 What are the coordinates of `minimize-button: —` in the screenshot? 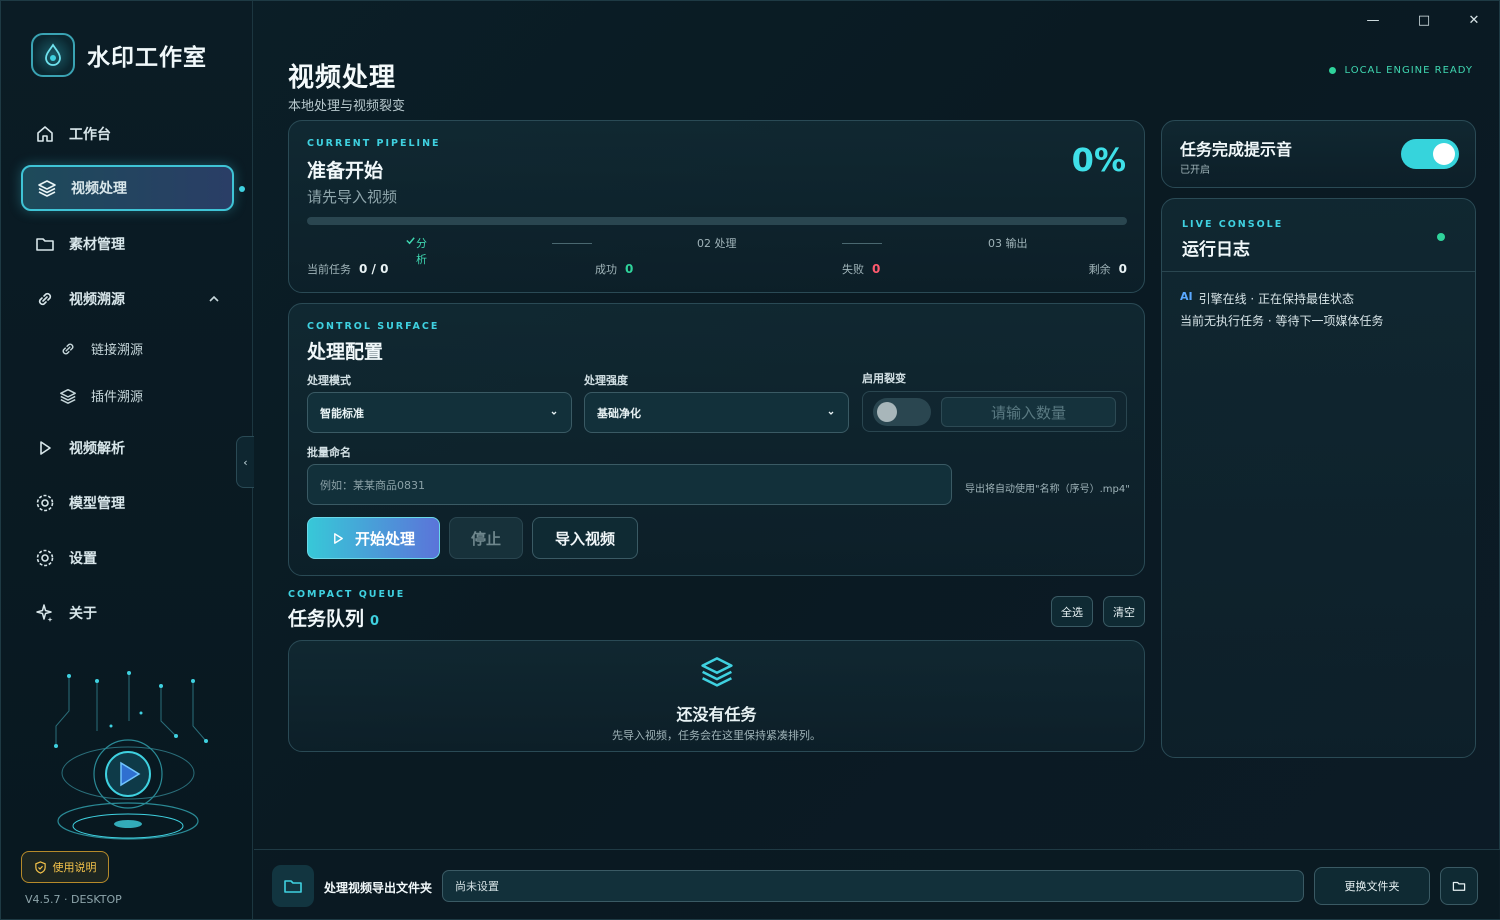 It's located at (1373, 20).